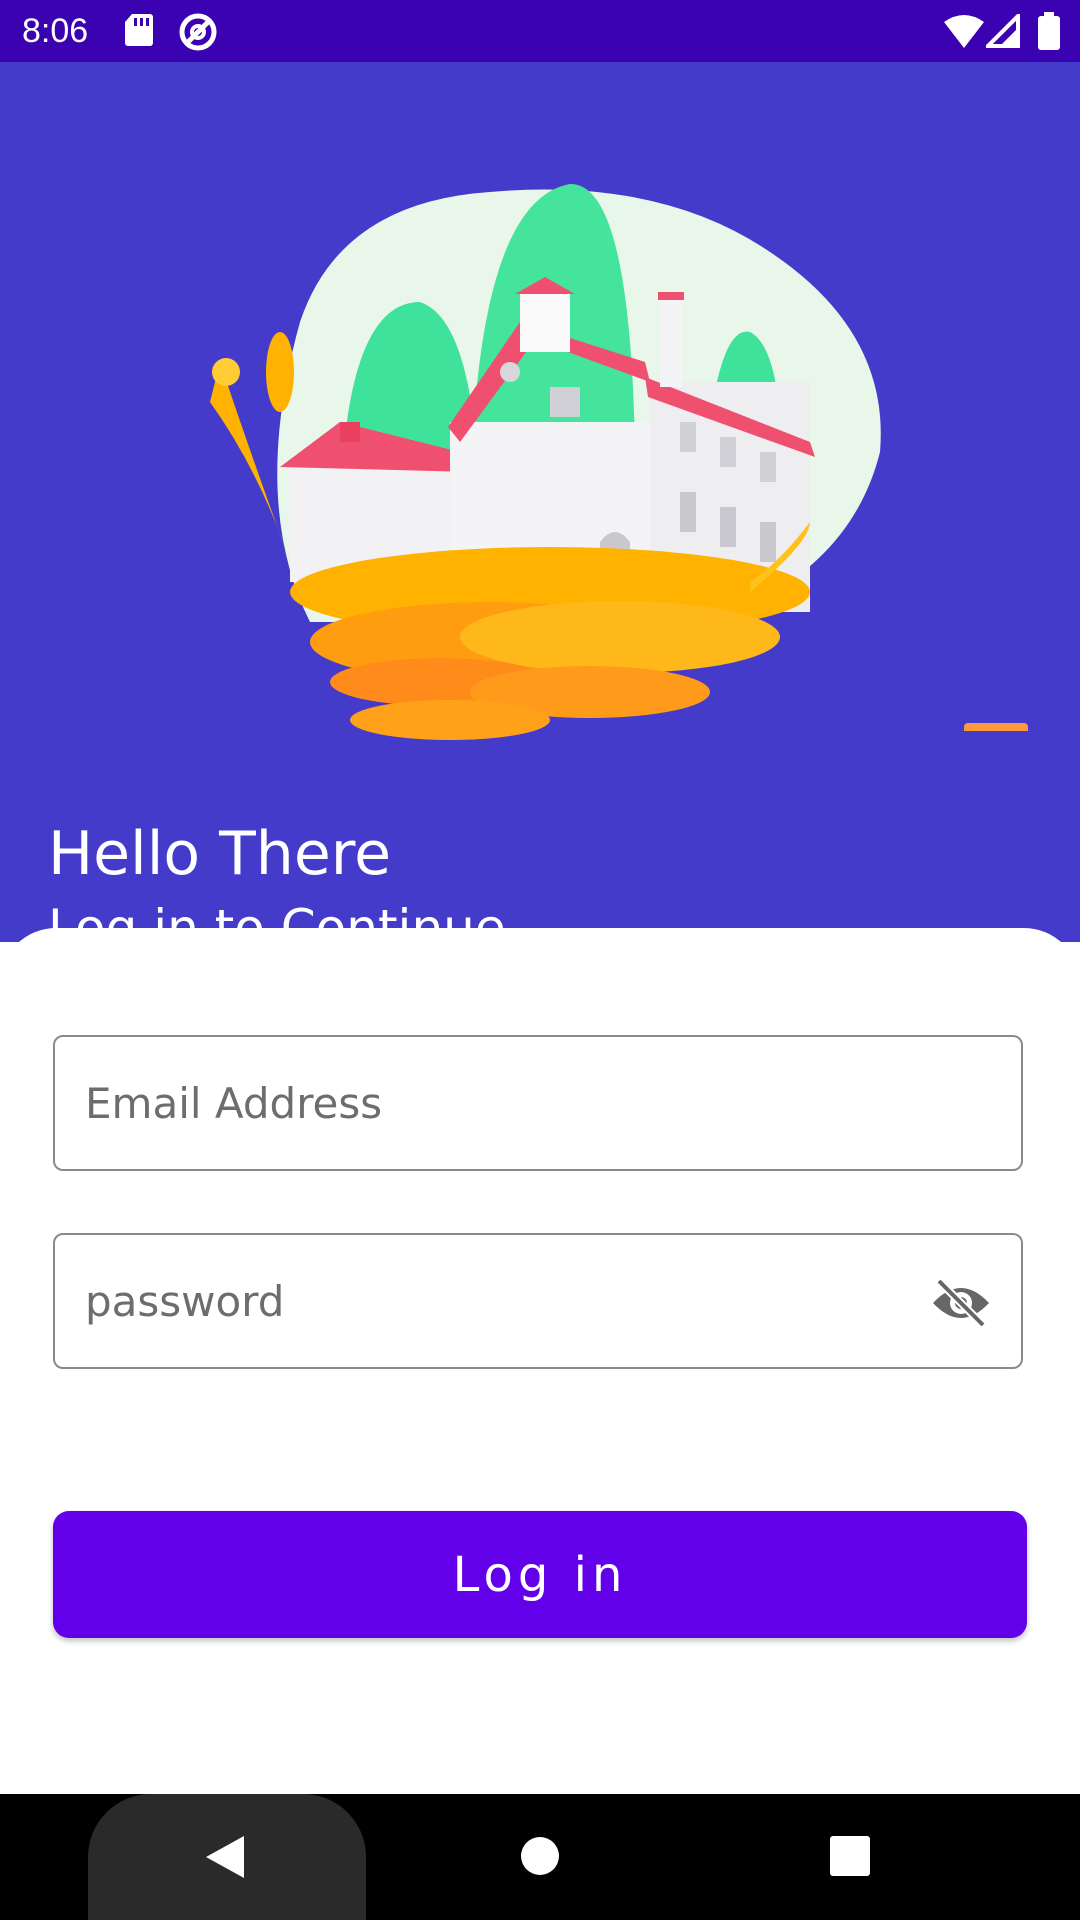  What do you see at coordinates (55, 31) in the screenshot?
I see `status-time: 8:06` at bounding box center [55, 31].